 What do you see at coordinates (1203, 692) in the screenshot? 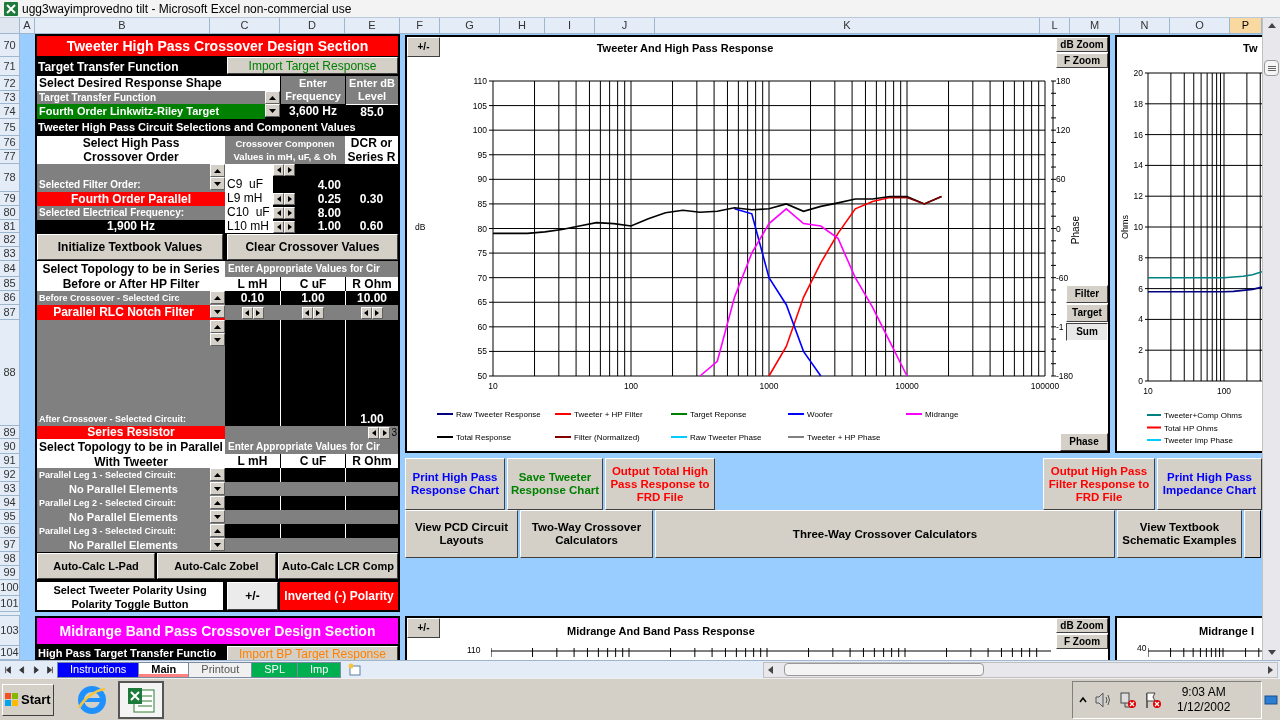
I see `clock-time: 9:03 AM` at bounding box center [1203, 692].